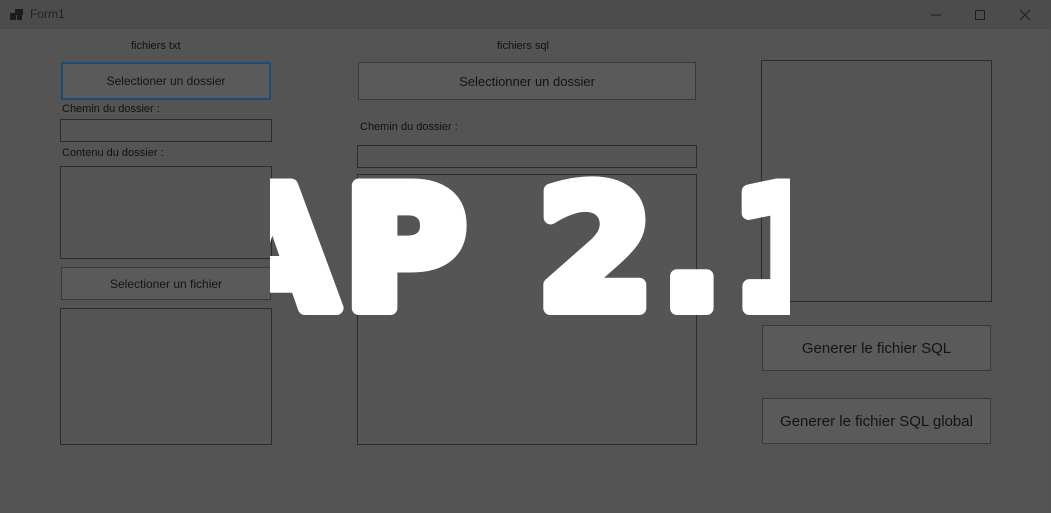 This screenshot has height=513, width=1051. Describe the element at coordinates (527, 81) in the screenshot. I see `select-sql-folder-button: Selectionner un dossier` at that location.